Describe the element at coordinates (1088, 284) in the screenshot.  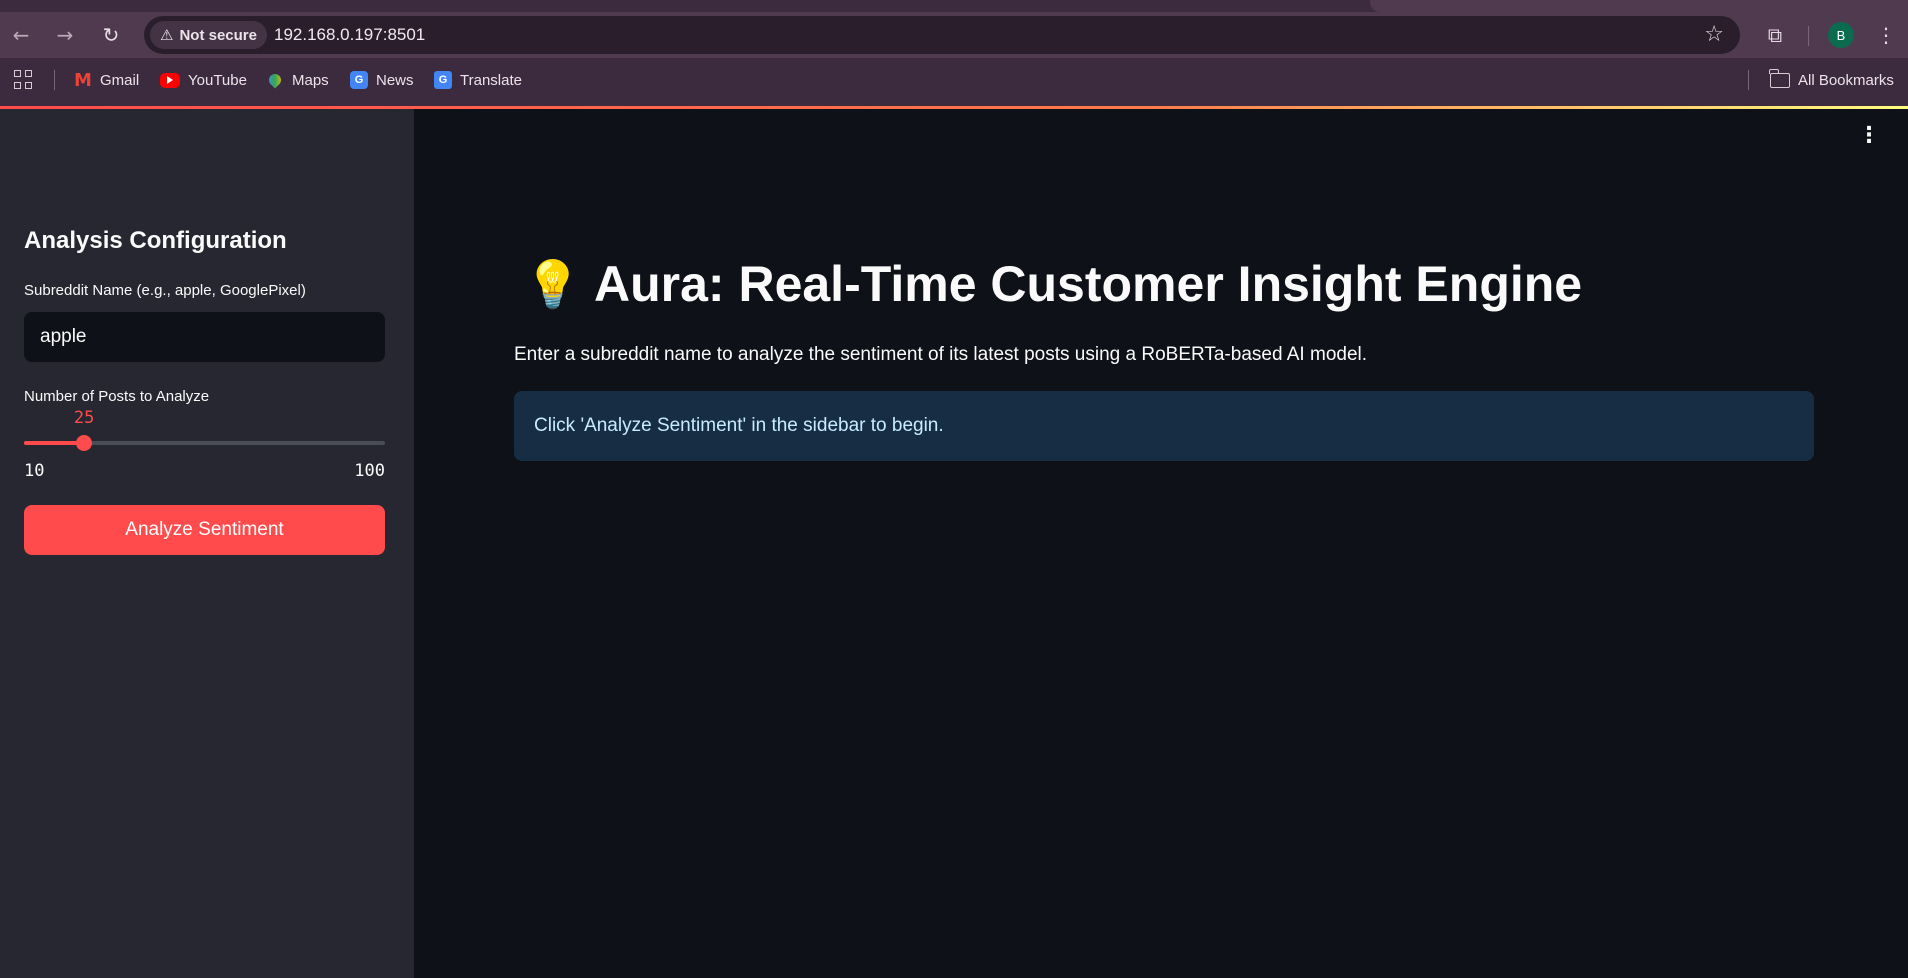
I see `page-title-text: Aura: Real-Time Customer Insight Engine` at that location.